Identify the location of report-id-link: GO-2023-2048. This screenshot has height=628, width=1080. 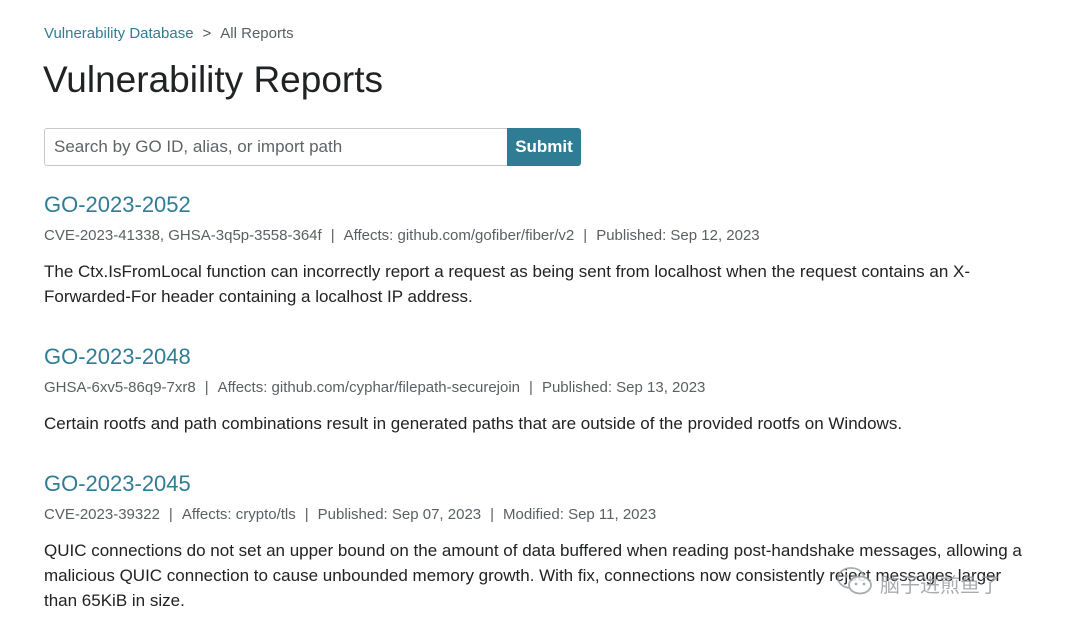
(117, 357).